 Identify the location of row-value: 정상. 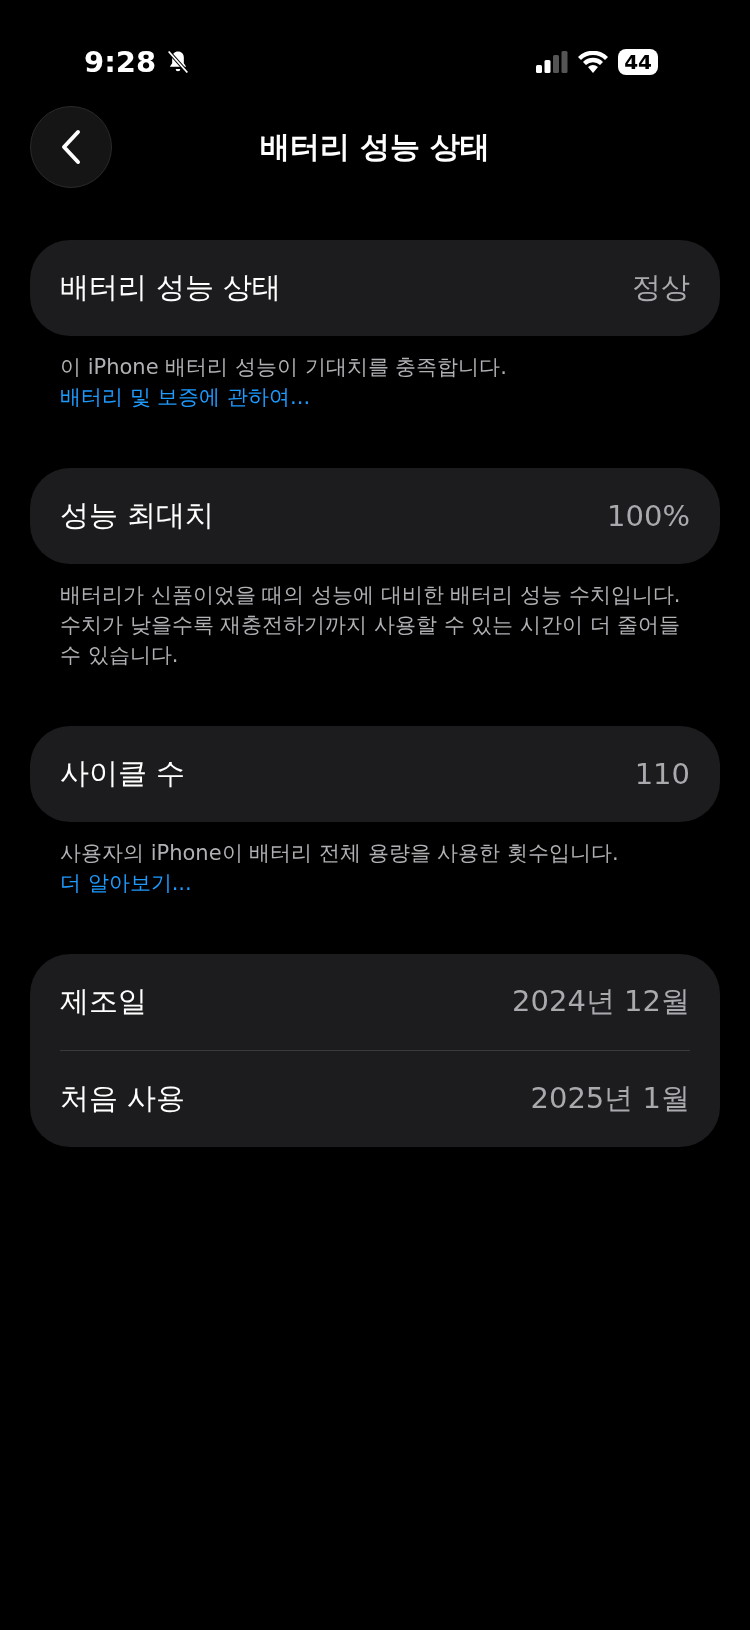
(661, 287).